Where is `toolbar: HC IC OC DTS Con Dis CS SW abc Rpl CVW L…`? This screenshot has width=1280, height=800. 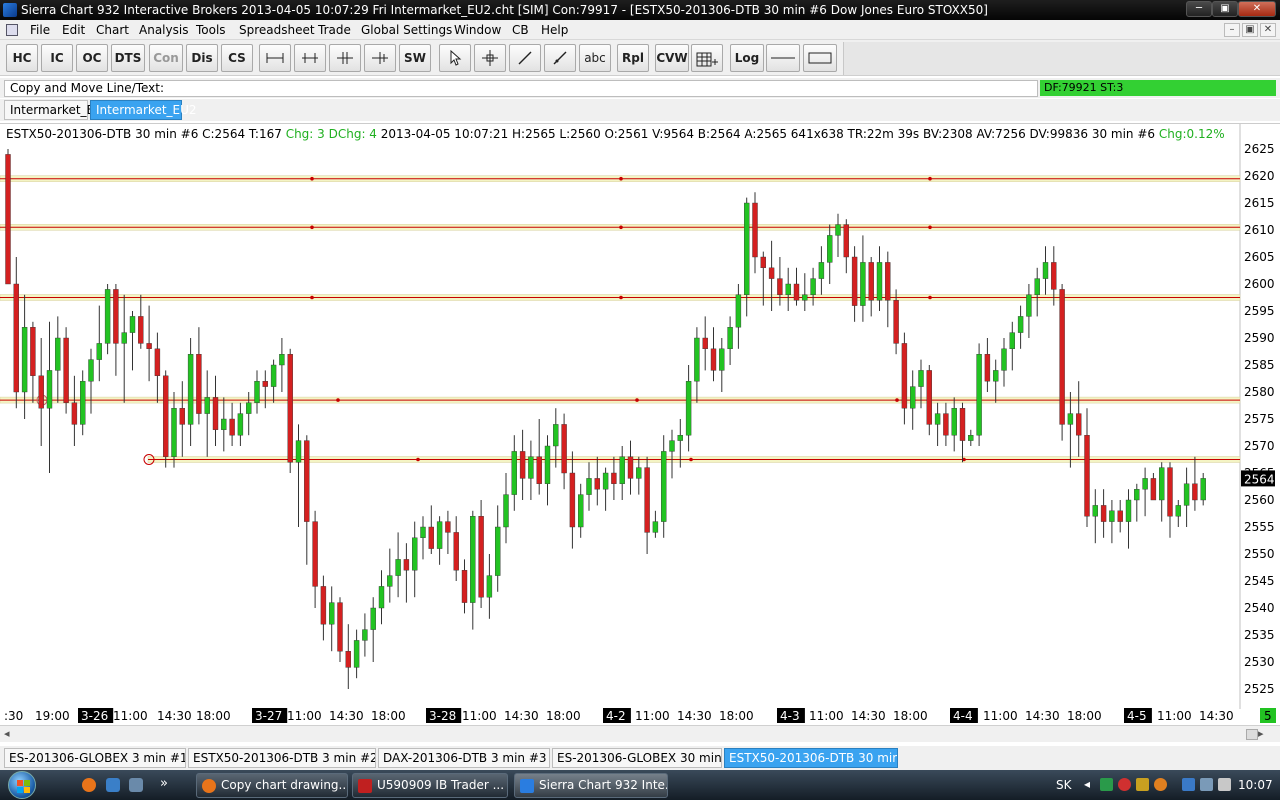 toolbar: HC IC OC DTS Con Dis CS SW abc Rpl CVW L… is located at coordinates (640, 58).